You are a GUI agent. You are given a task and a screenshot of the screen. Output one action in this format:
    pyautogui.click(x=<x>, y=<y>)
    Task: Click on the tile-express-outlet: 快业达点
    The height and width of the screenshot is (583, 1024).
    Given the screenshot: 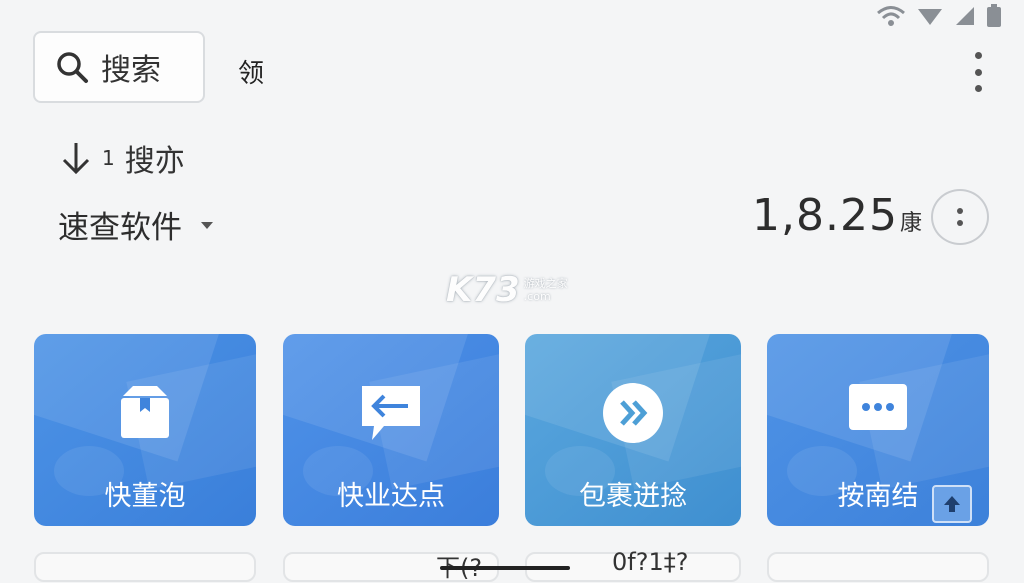 What is the action you would take?
    pyautogui.click(x=391, y=430)
    